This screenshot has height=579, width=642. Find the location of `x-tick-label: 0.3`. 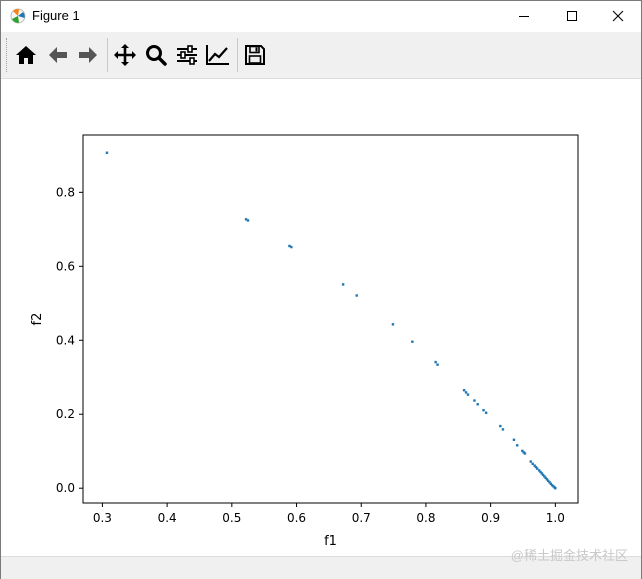

x-tick-label: 0.3 is located at coordinates (102, 518).